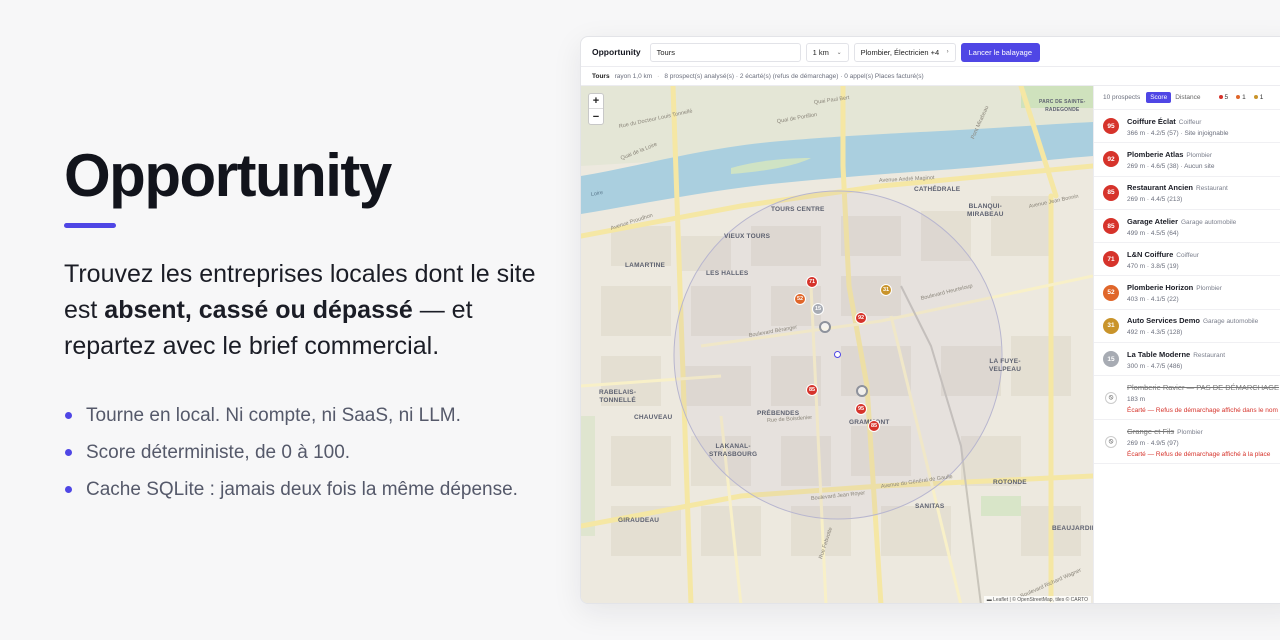  I want to click on panel-header: 10 prospects Score Distance 5 1 1, so click(1187, 98).